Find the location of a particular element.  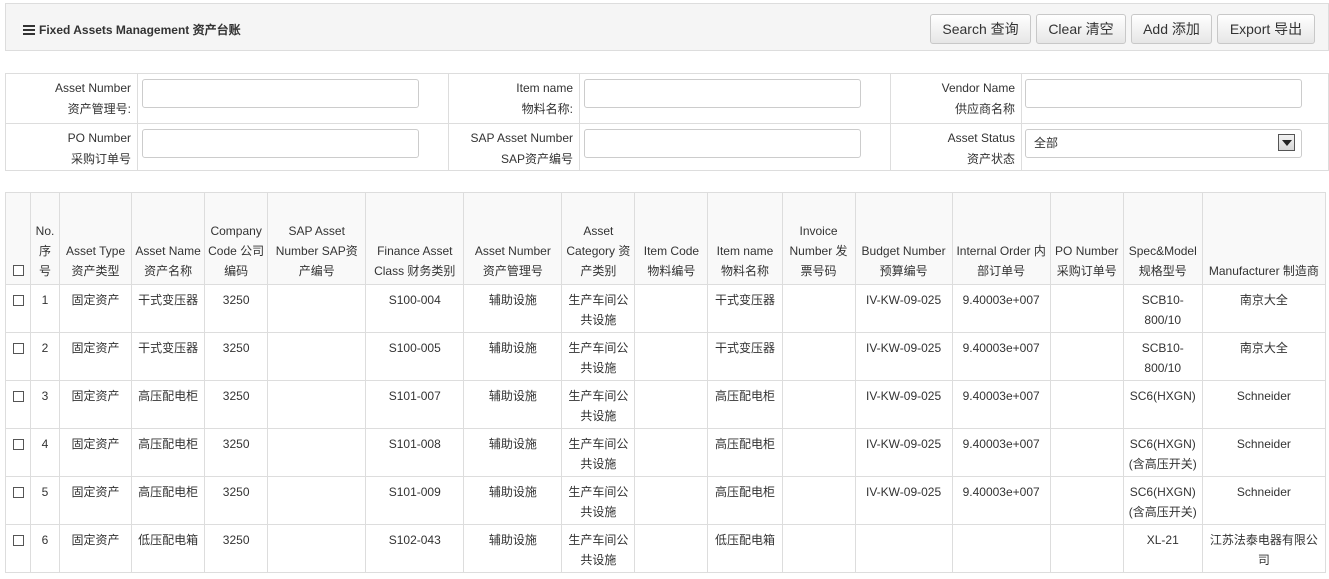

table-cell: S101-008 is located at coordinates (415, 452).